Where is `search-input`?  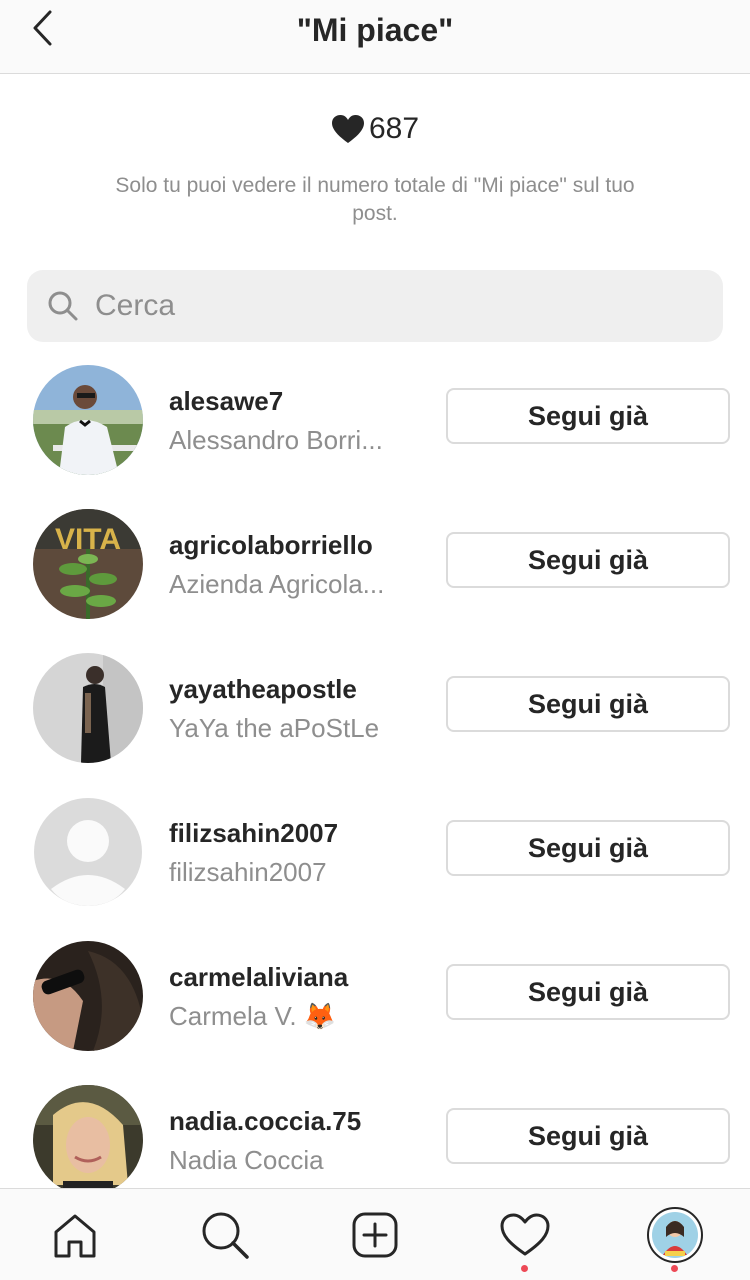 search-input is located at coordinates (395, 306).